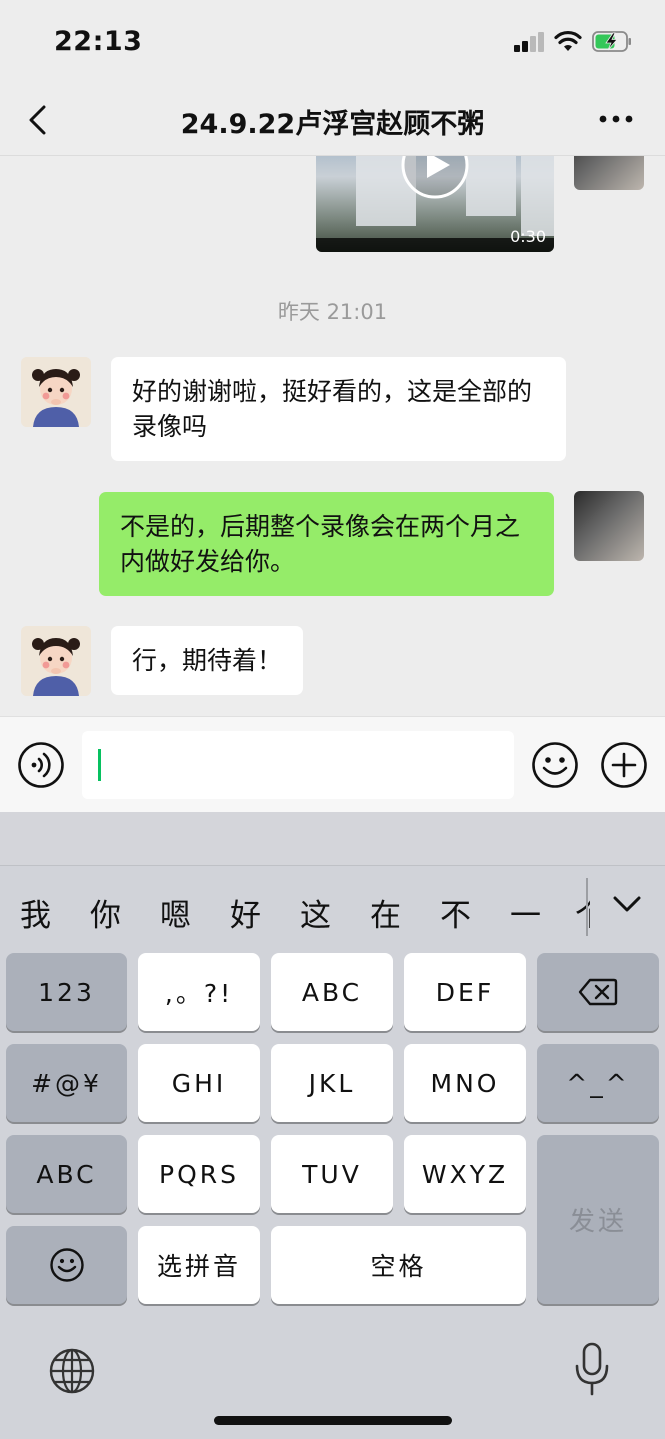  Describe the element at coordinates (627, 904) in the screenshot. I see `chevron-down-icon` at that location.